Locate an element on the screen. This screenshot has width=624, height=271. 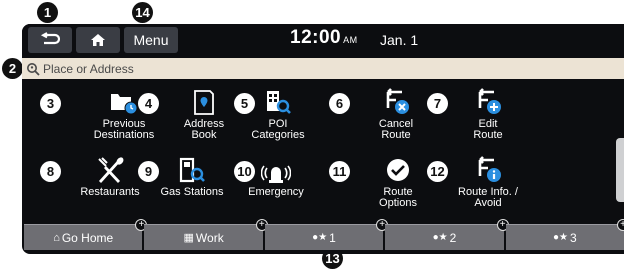
side-panel-handle is located at coordinates (620, 170).